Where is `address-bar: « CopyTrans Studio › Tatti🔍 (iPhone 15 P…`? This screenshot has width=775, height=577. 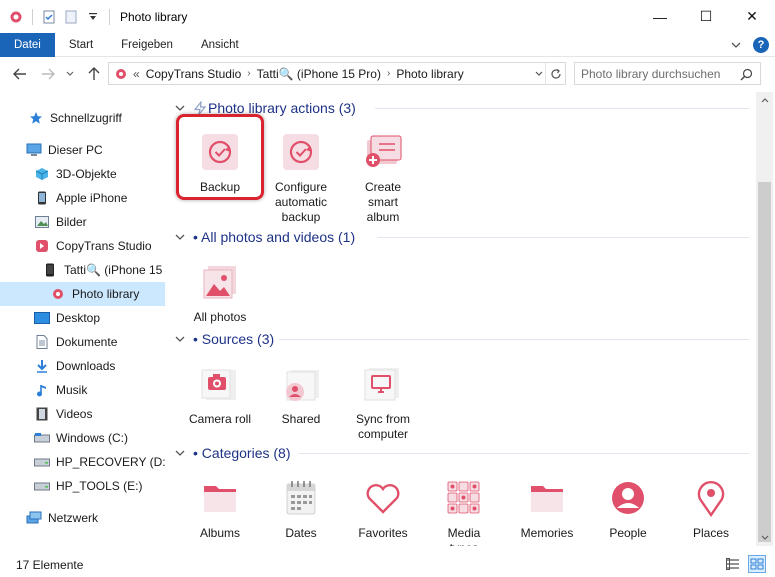 address-bar: « CopyTrans Studio › Tatti🔍 (iPhone 15 P… is located at coordinates (337, 73).